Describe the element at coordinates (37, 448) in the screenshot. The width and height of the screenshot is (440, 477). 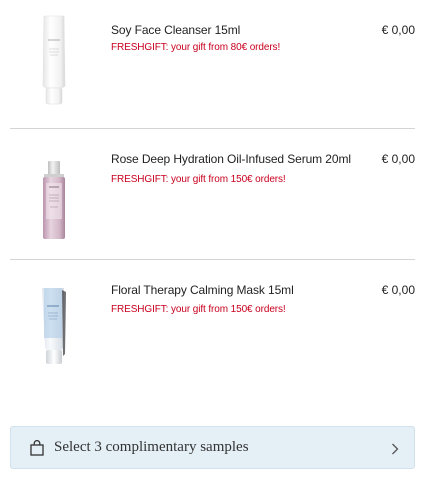
I see `shopping-bag-icon` at that location.